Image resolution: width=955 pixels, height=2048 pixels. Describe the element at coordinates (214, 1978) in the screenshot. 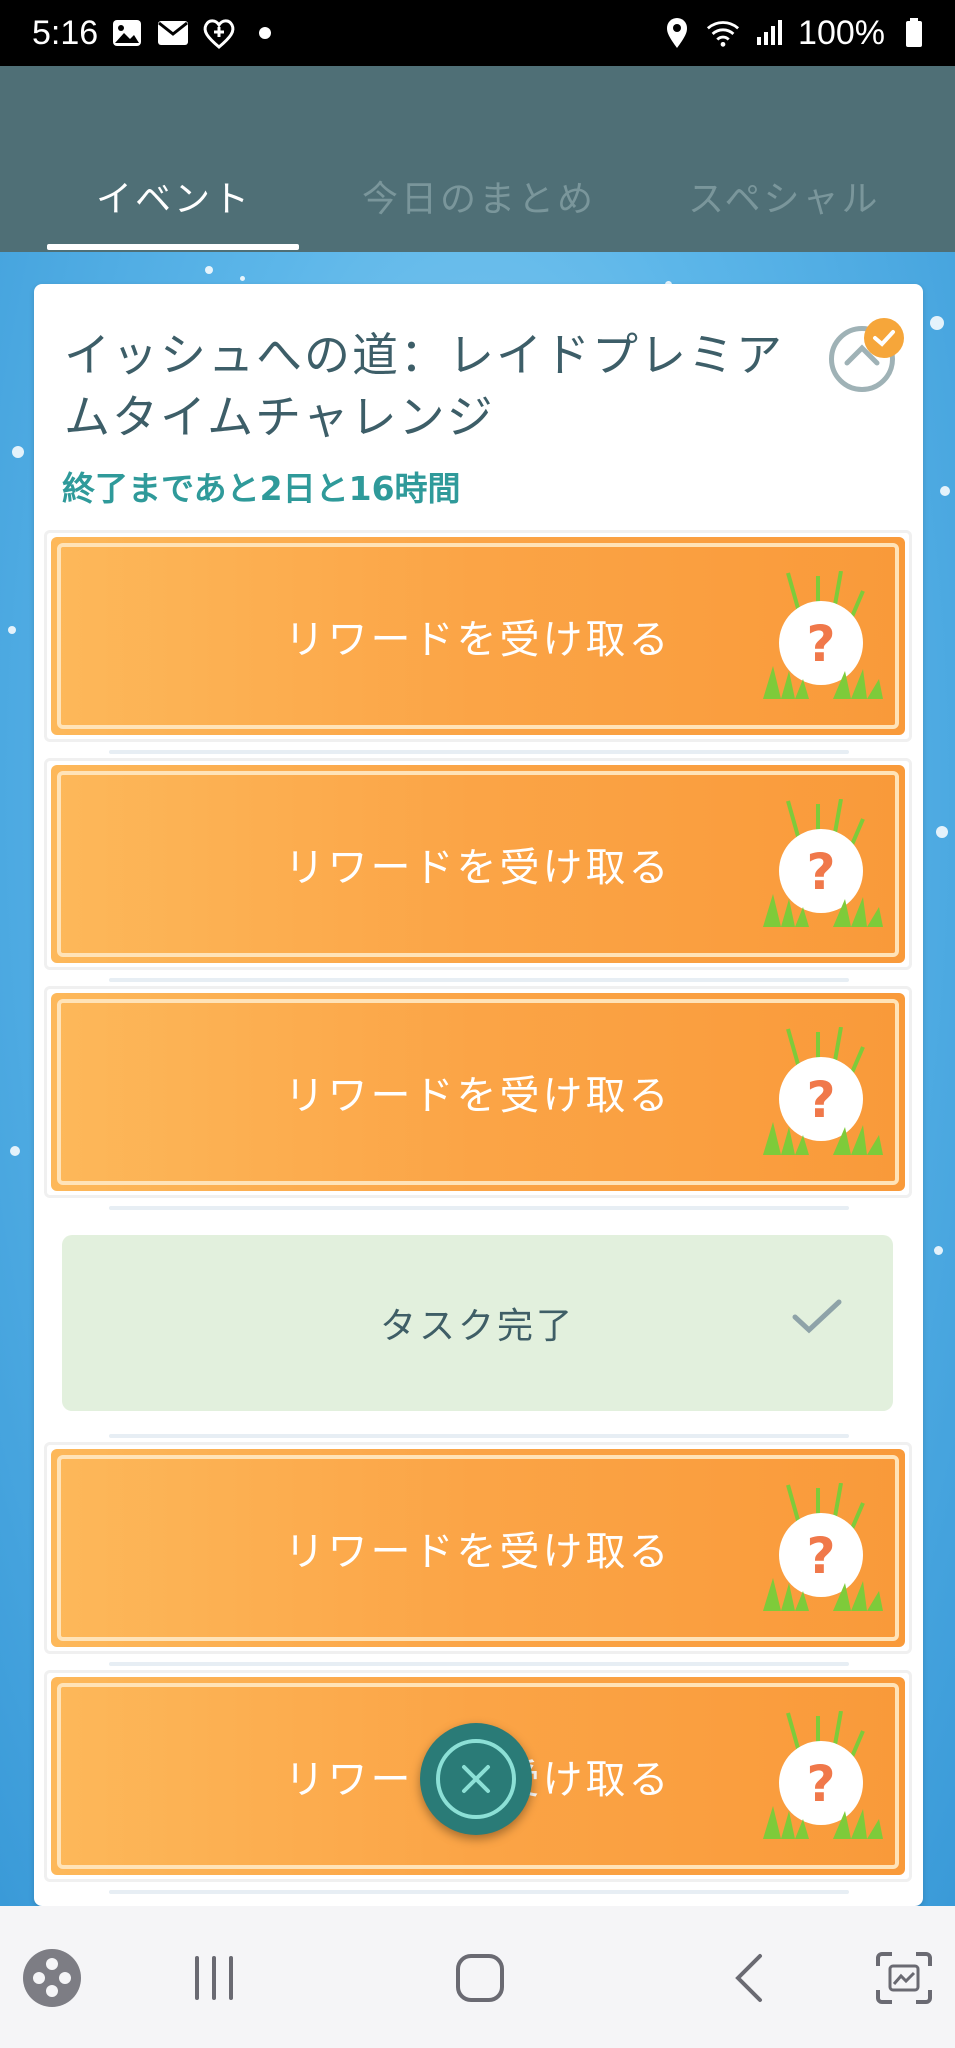

I see `recent-apps-icon` at that location.